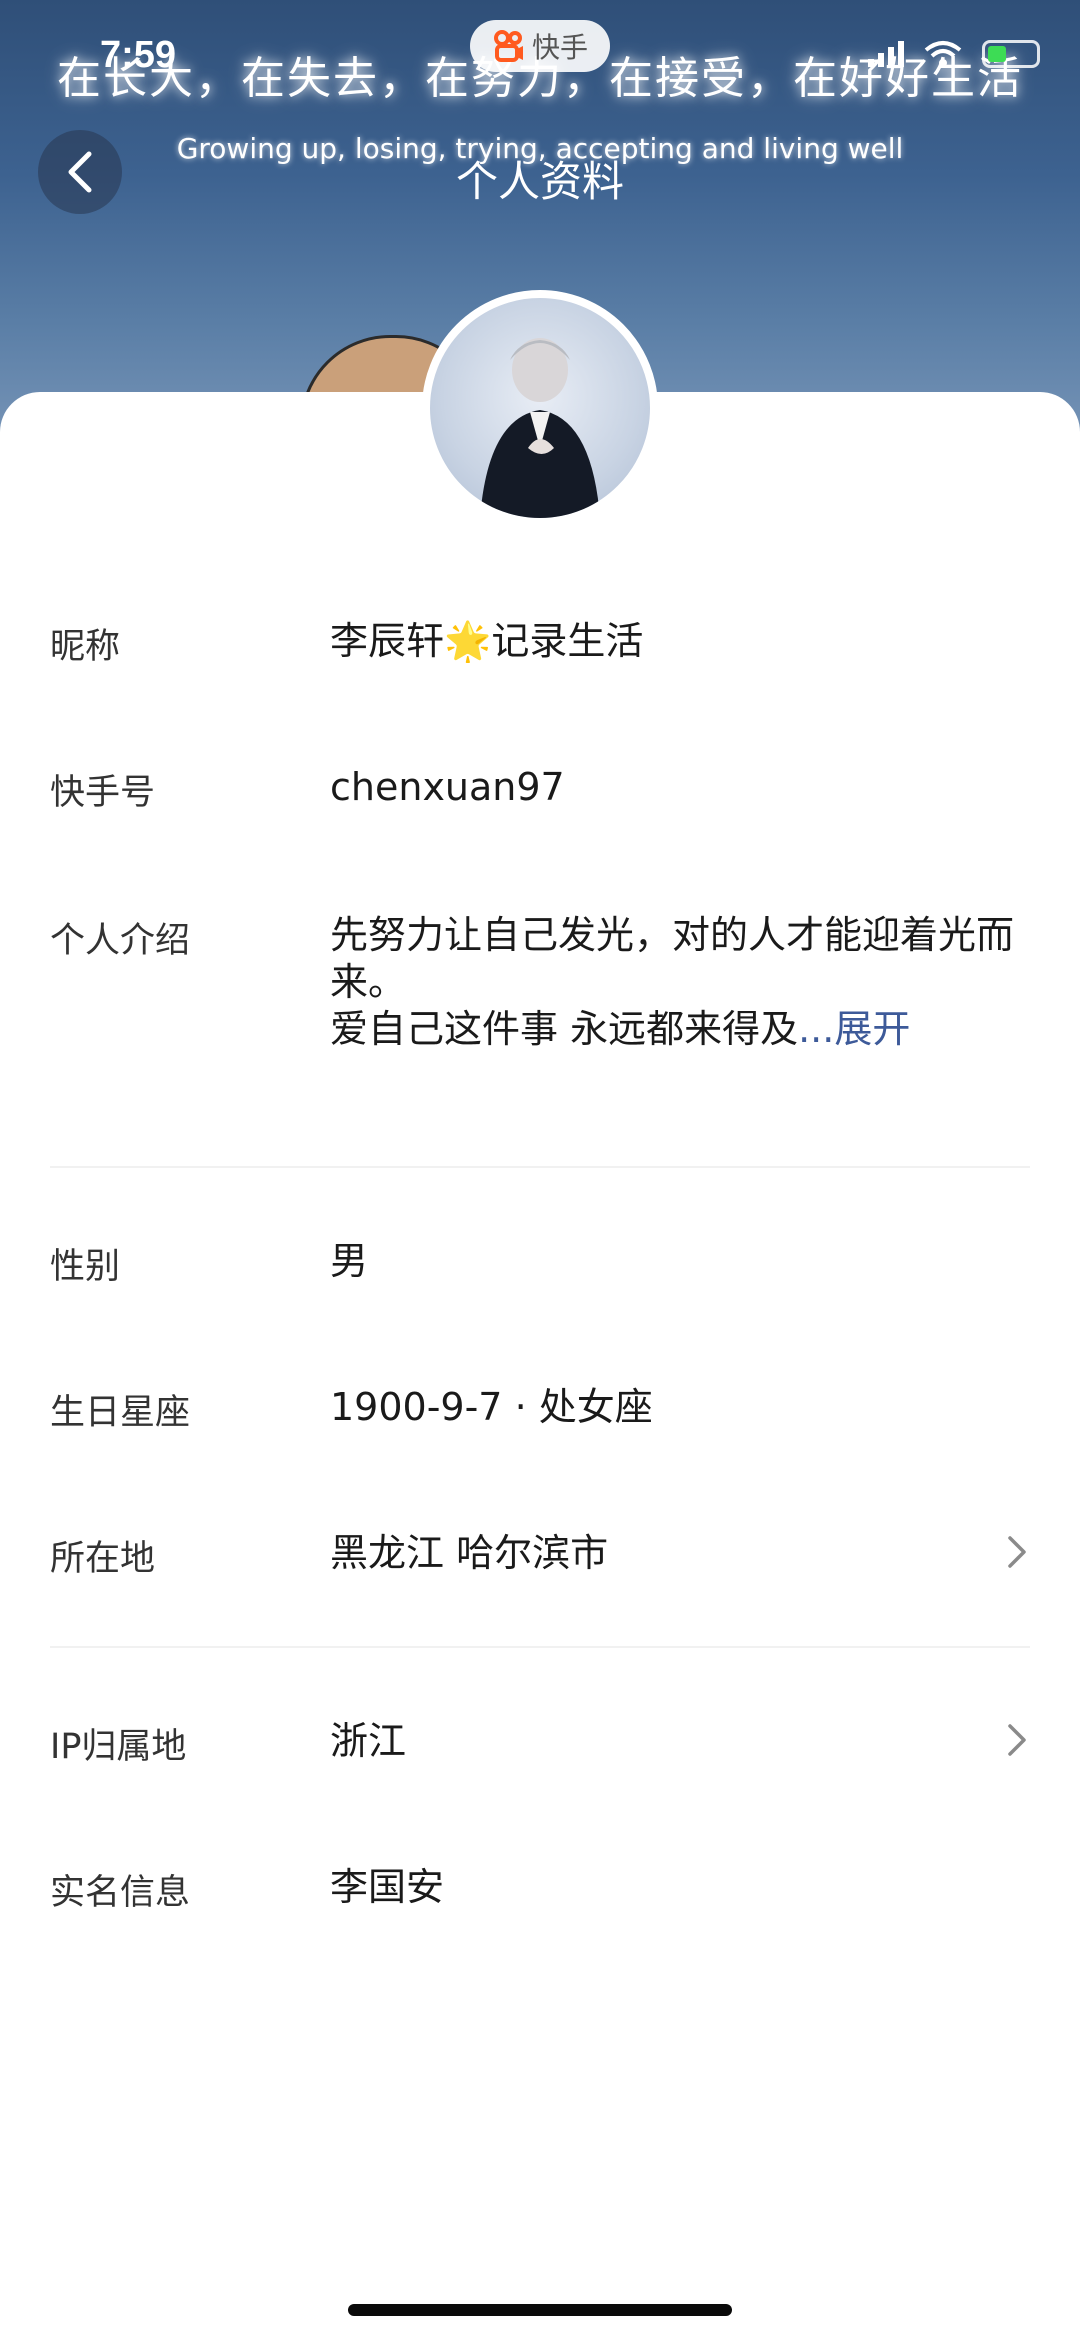  I want to click on app-badge: 快手, so click(540, 46).